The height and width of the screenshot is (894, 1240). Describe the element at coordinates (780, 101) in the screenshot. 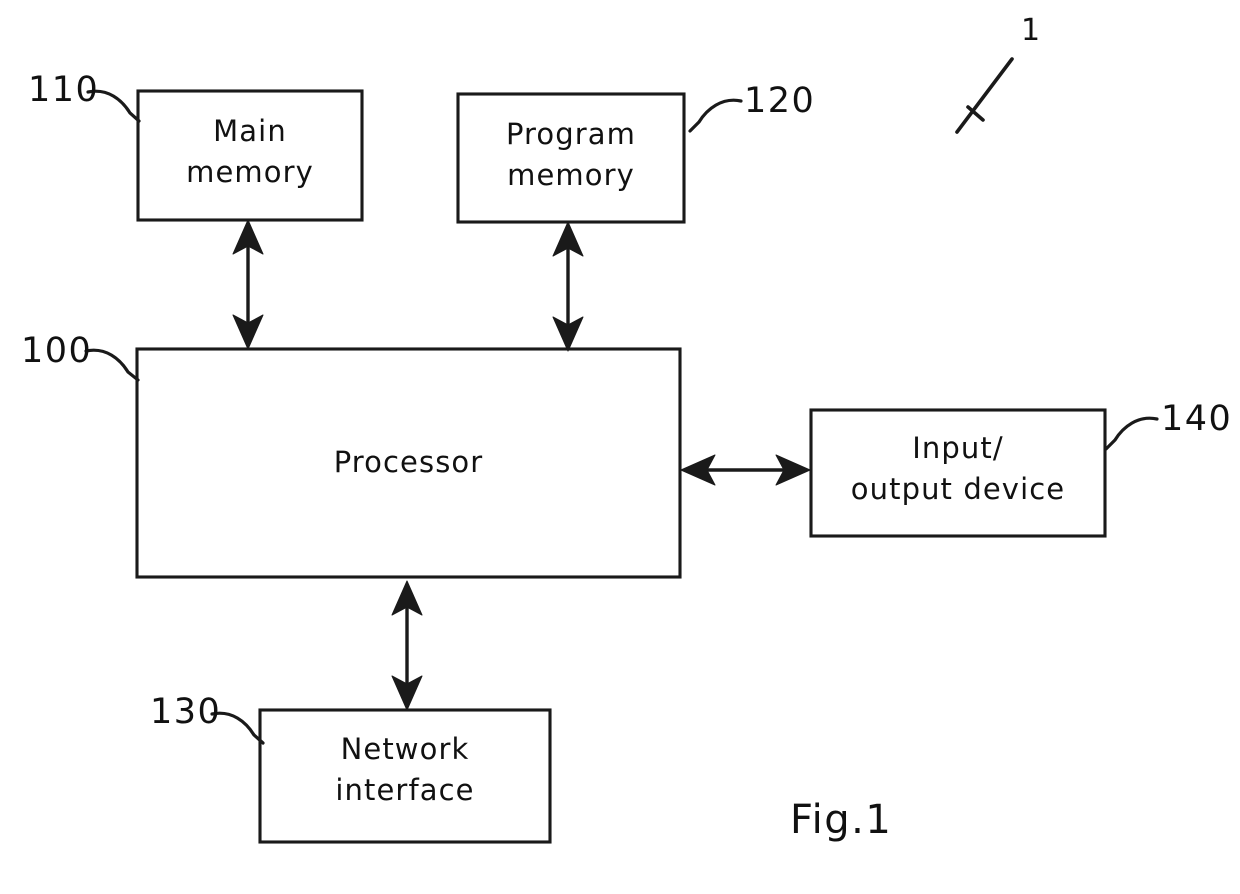

I see `reference-numeral-120: 120` at that location.